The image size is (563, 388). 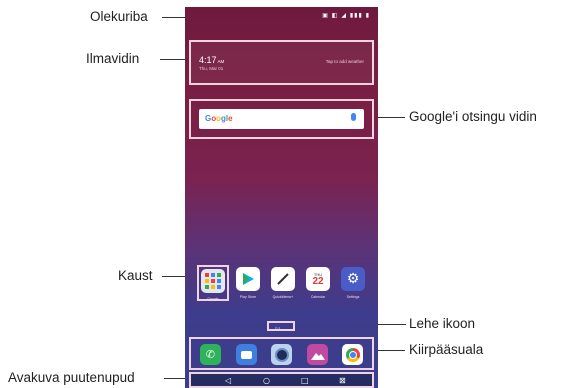 What do you see at coordinates (248, 297) in the screenshot?
I see `app-label: Play Store` at bounding box center [248, 297].